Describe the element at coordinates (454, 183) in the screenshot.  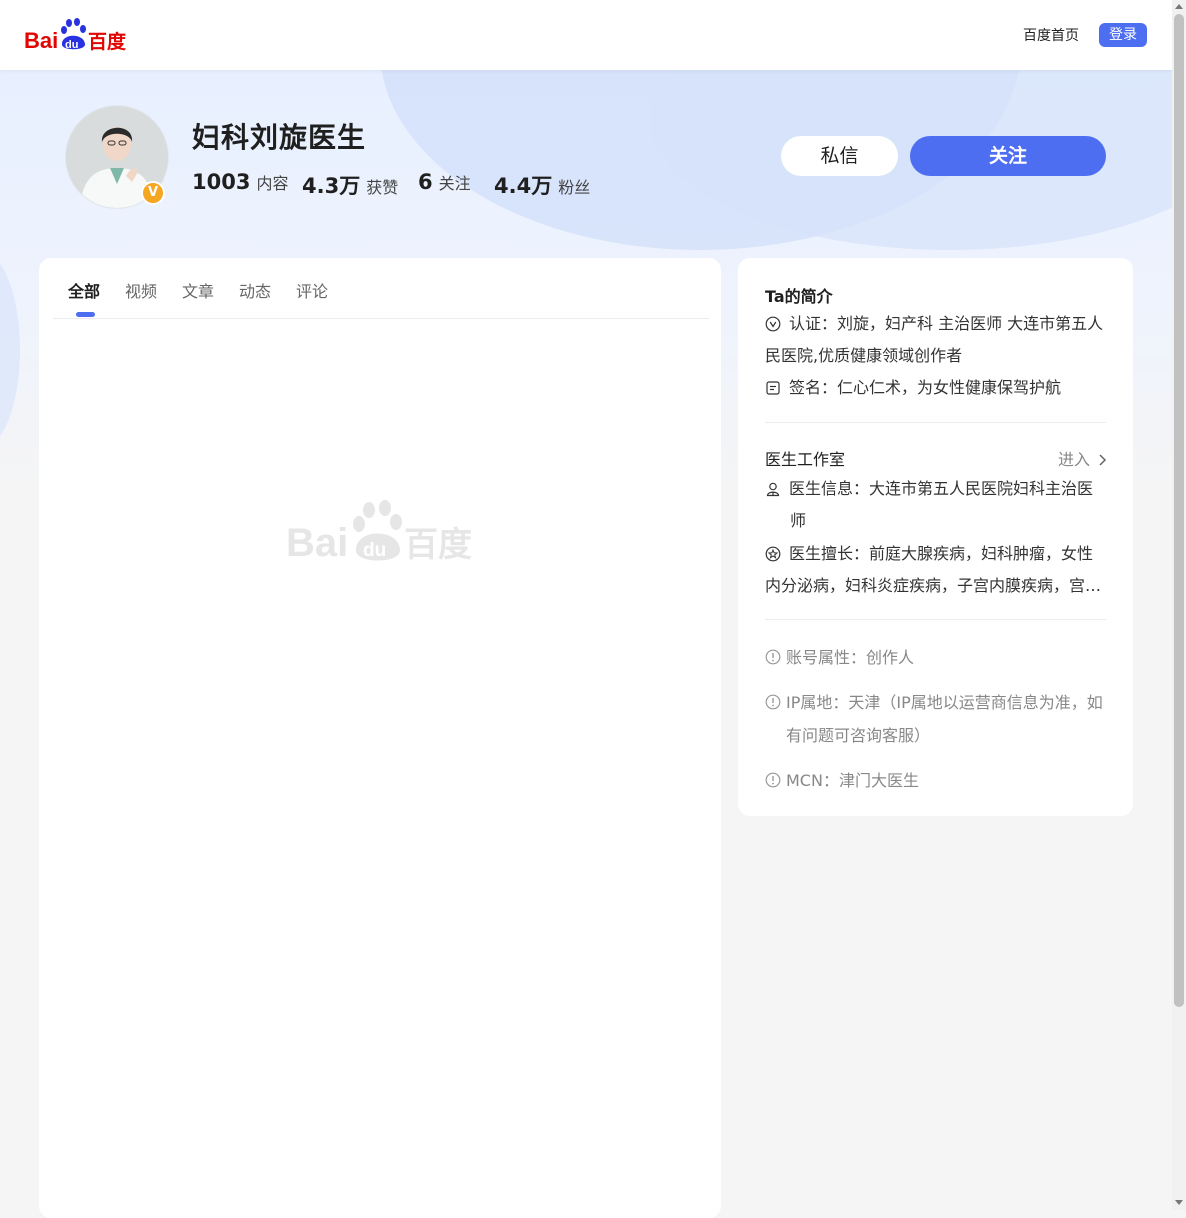
I see `stat-label: 关注` at that location.